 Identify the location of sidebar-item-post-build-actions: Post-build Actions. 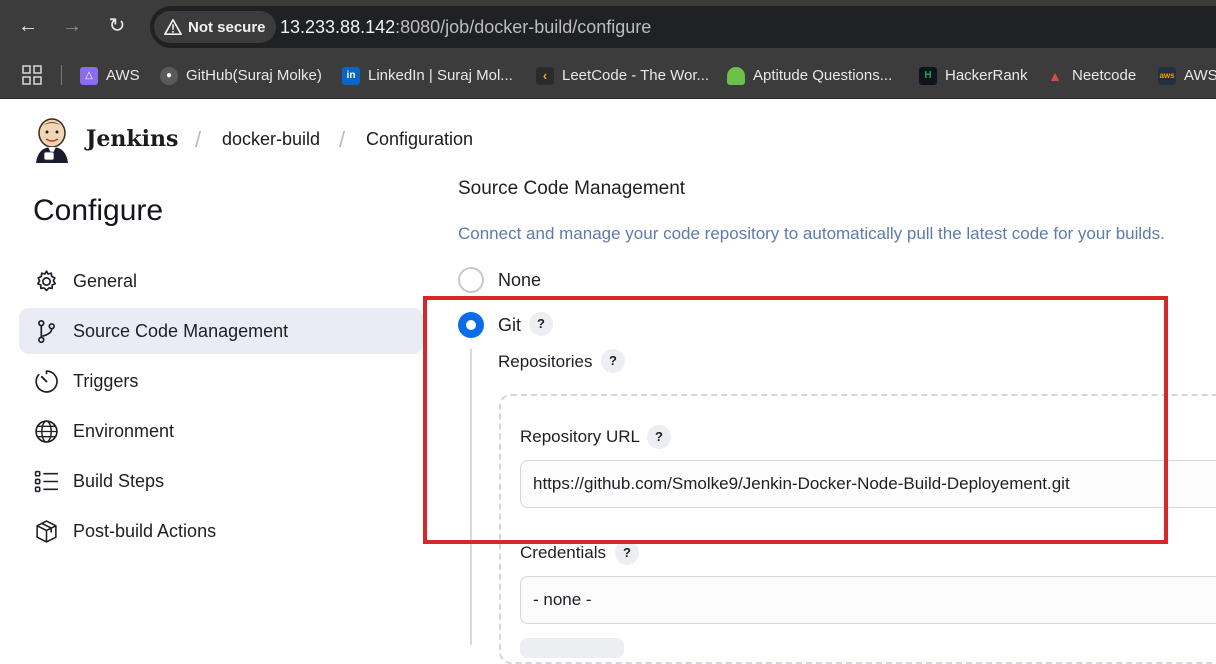
(221, 531).